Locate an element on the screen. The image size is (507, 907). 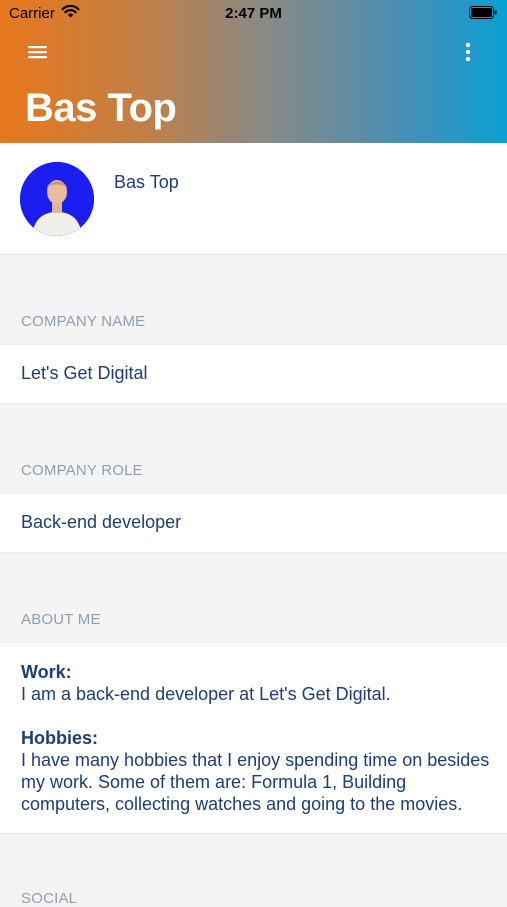
company-name-value: Let's Get Digital is located at coordinates (84, 373).